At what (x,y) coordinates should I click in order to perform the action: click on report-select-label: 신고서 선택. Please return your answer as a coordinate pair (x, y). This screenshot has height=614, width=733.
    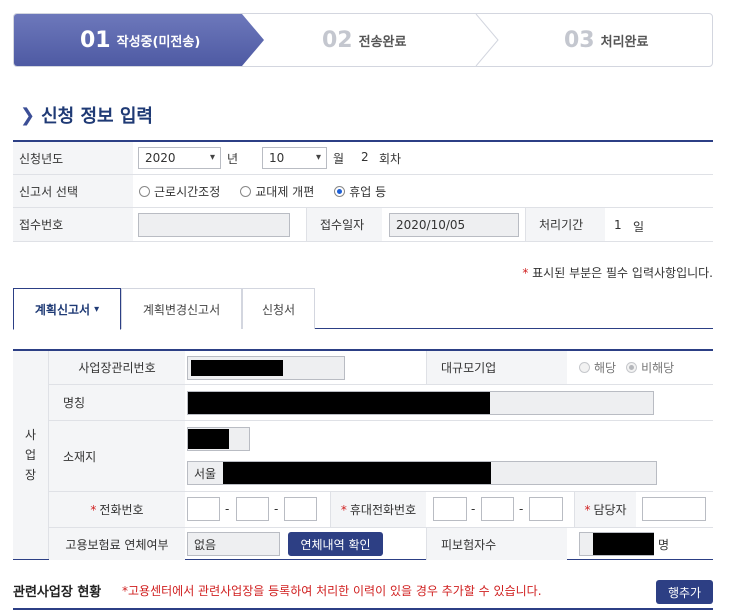
    Looking at the image, I should click on (73, 191).